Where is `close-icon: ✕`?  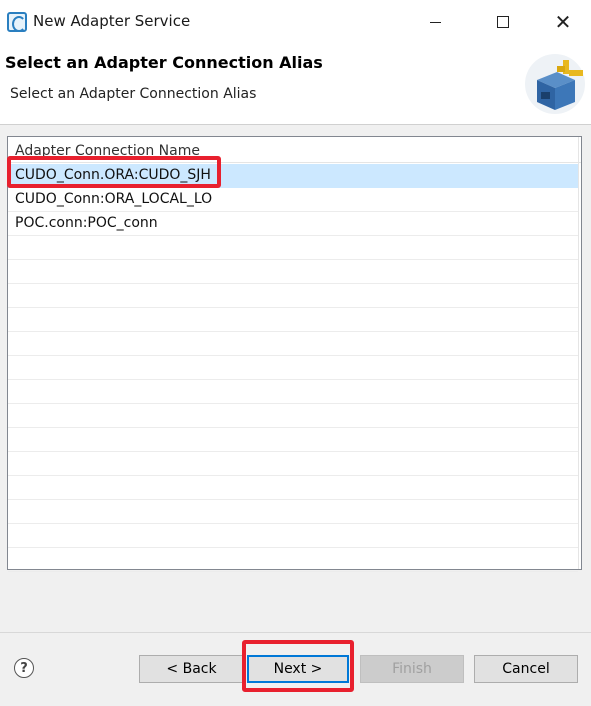 close-icon: ✕ is located at coordinates (563, 22).